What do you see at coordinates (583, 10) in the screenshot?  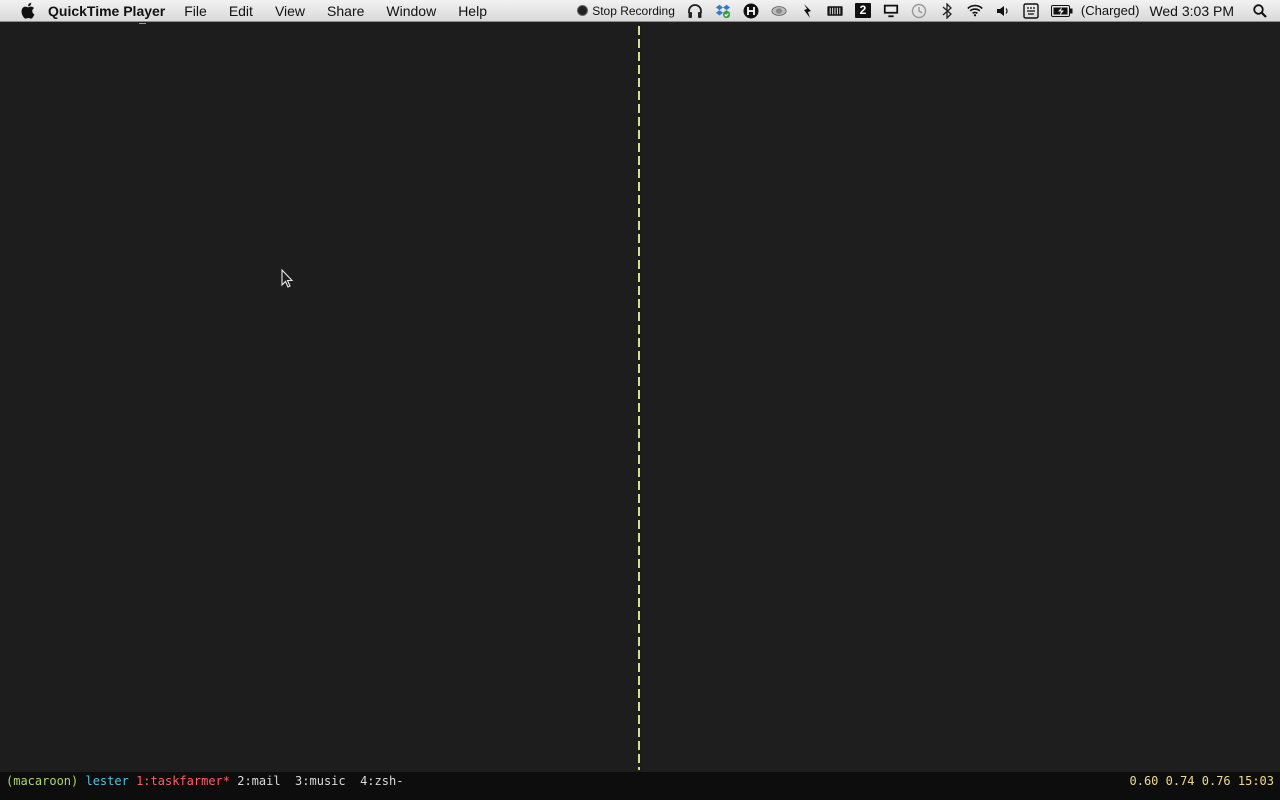 I see `record-icon` at bounding box center [583, 10].